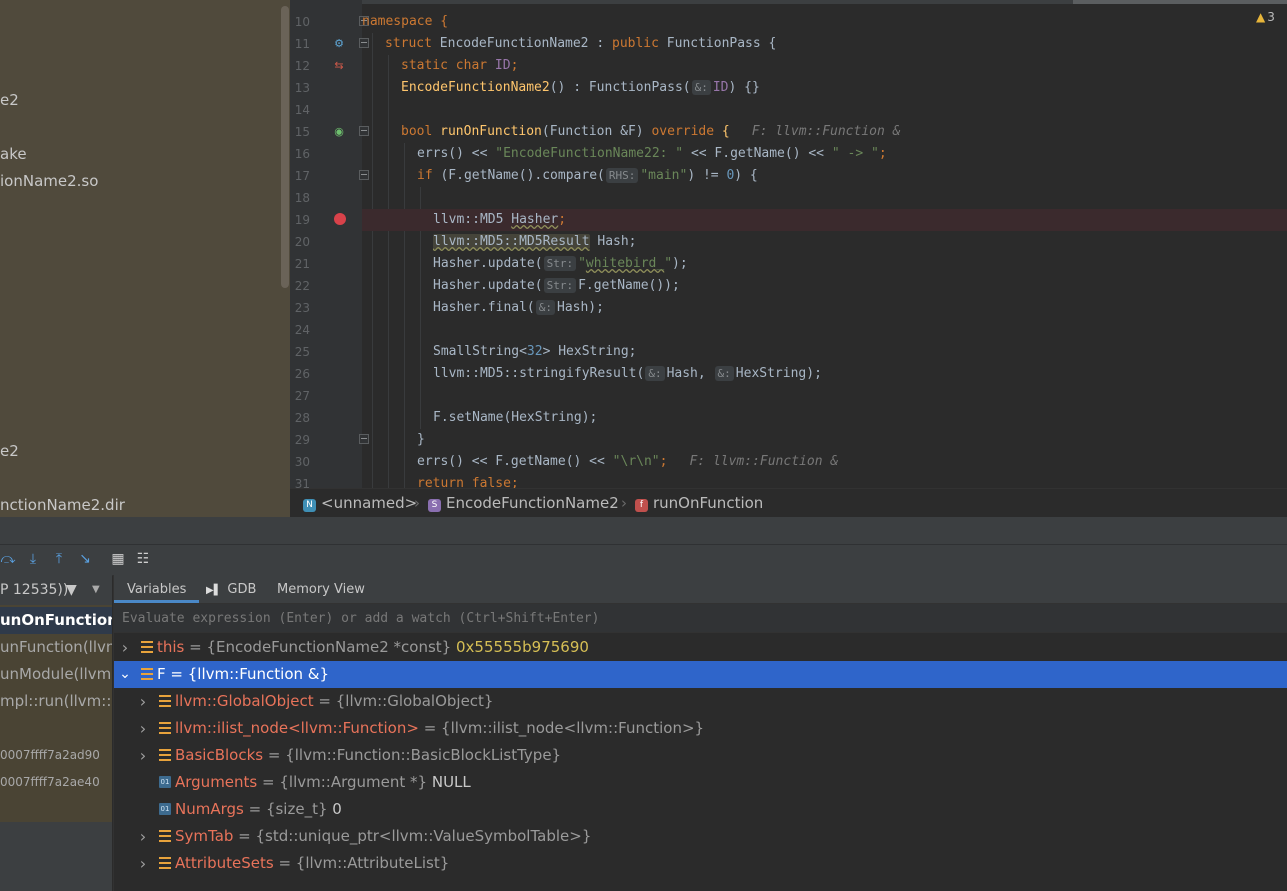  Describe the element at coordinates (573, 728) in the screenshot. I see `variable-type: {llvm::ilist_node<llvm::Function>}` at that location.